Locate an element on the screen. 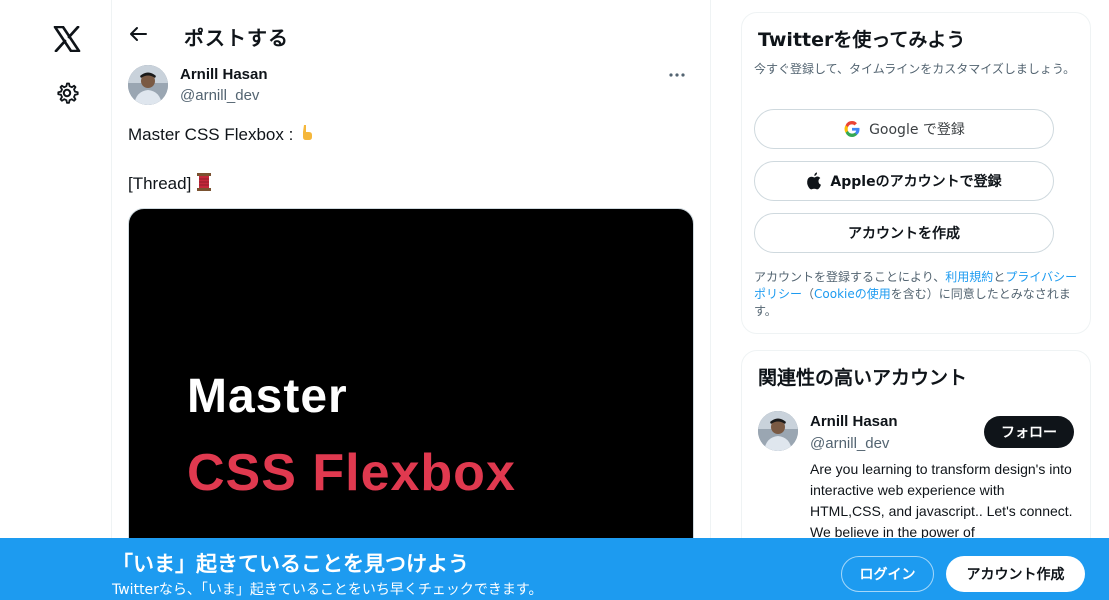 The image size is (1109, 600). create-account-label: アカウントを作成 is located at coordinates (904, 234).